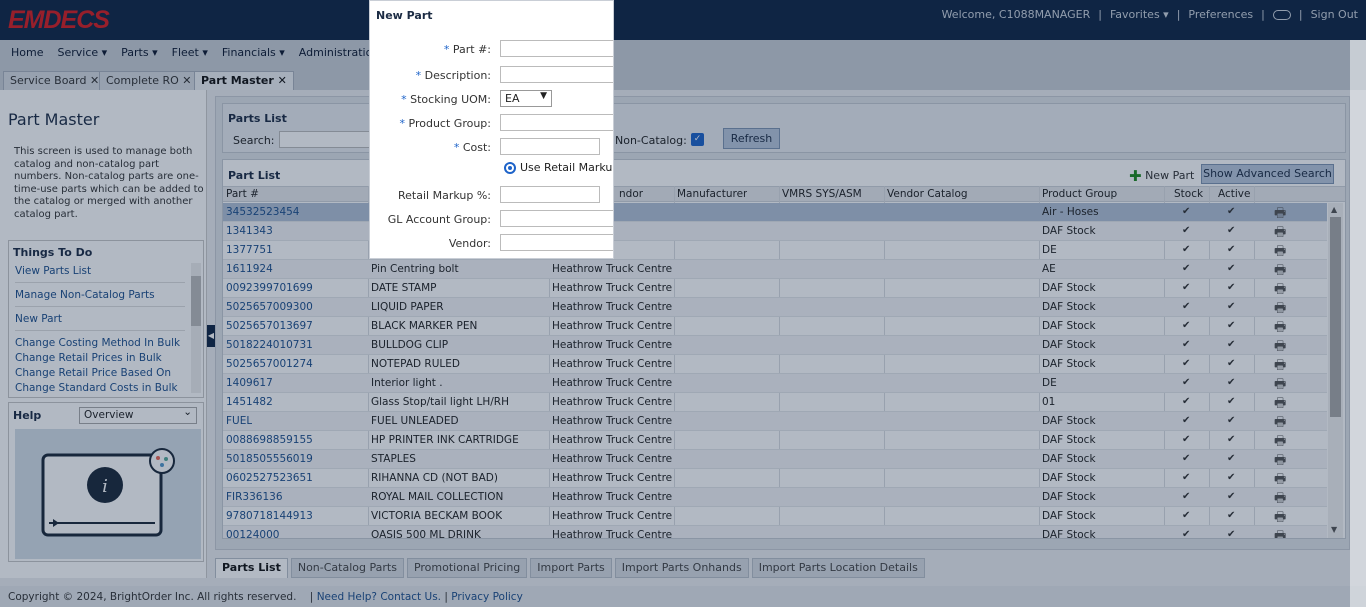  Describe the element at coordinates (751, 138) in the screenshot. I see `refresh-button: Refresh` at that location.